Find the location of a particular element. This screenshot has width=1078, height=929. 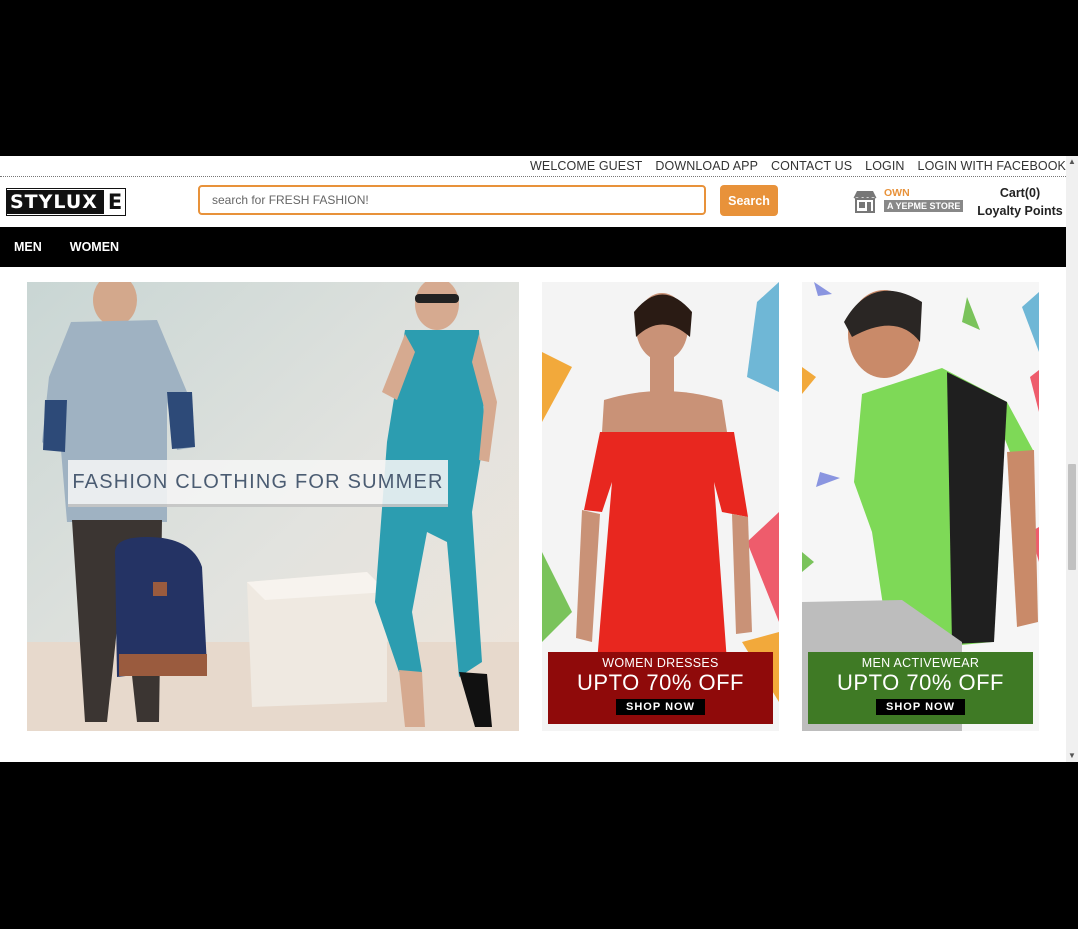

store-icon is located at coordinates (865, 201).